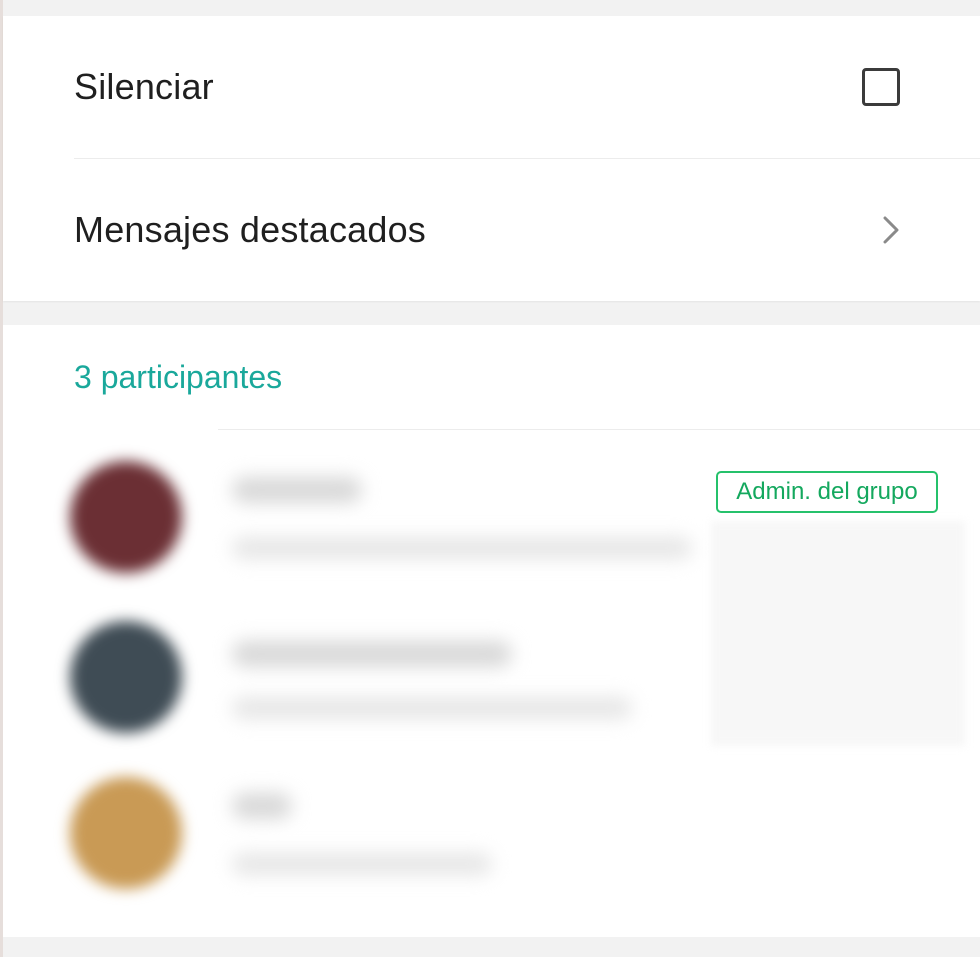 The height and width of the screenshot is (957, 980). What do you see at coordinates (881, 87) in the screenshot?
I see `mute-checkbox` at bounding box center [881, 87].